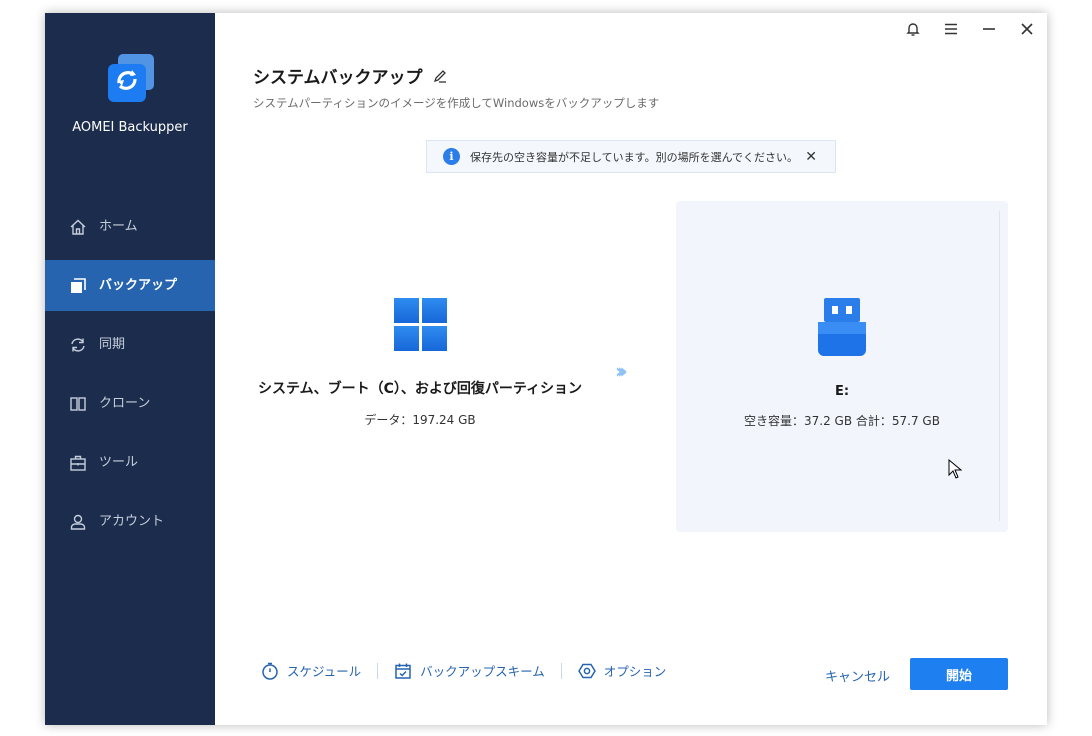  I want to click on page-subtitle: システムパーティションのイメージを作成してWindowsをバックアップします, so click(456, 103).